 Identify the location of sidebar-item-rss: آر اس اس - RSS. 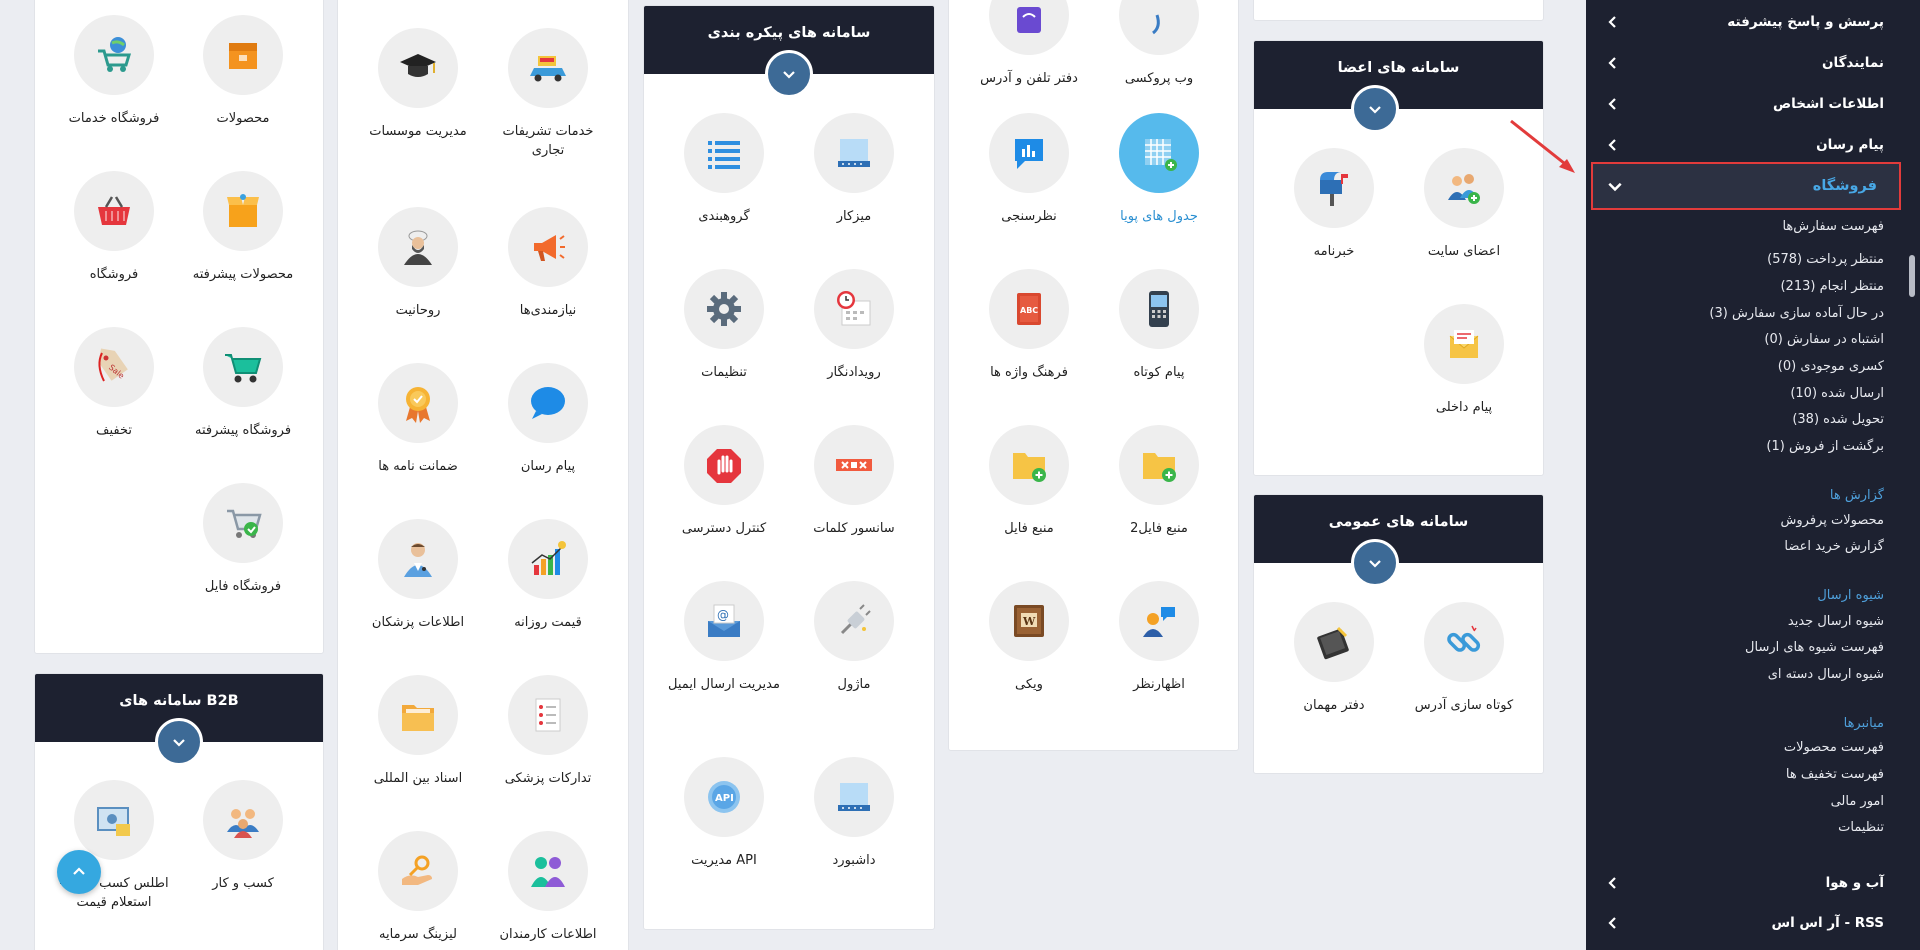
(1753, 923).